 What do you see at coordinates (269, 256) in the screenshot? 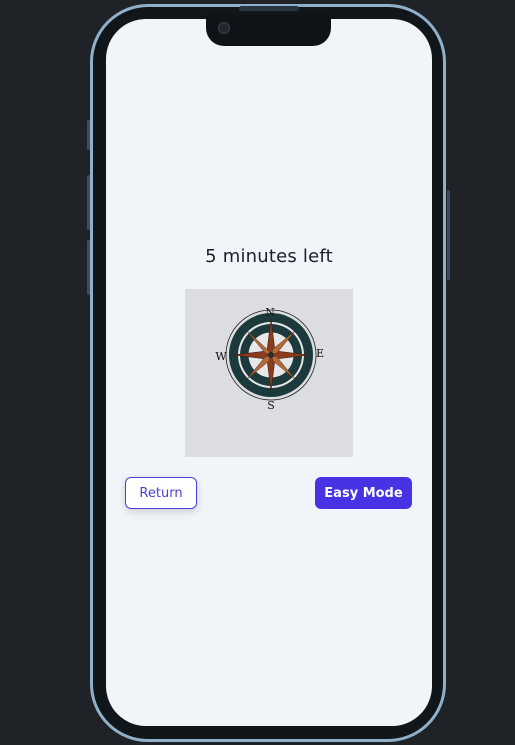
I see `timer-text: 5 minutes left` at bounding box center [269, 256].